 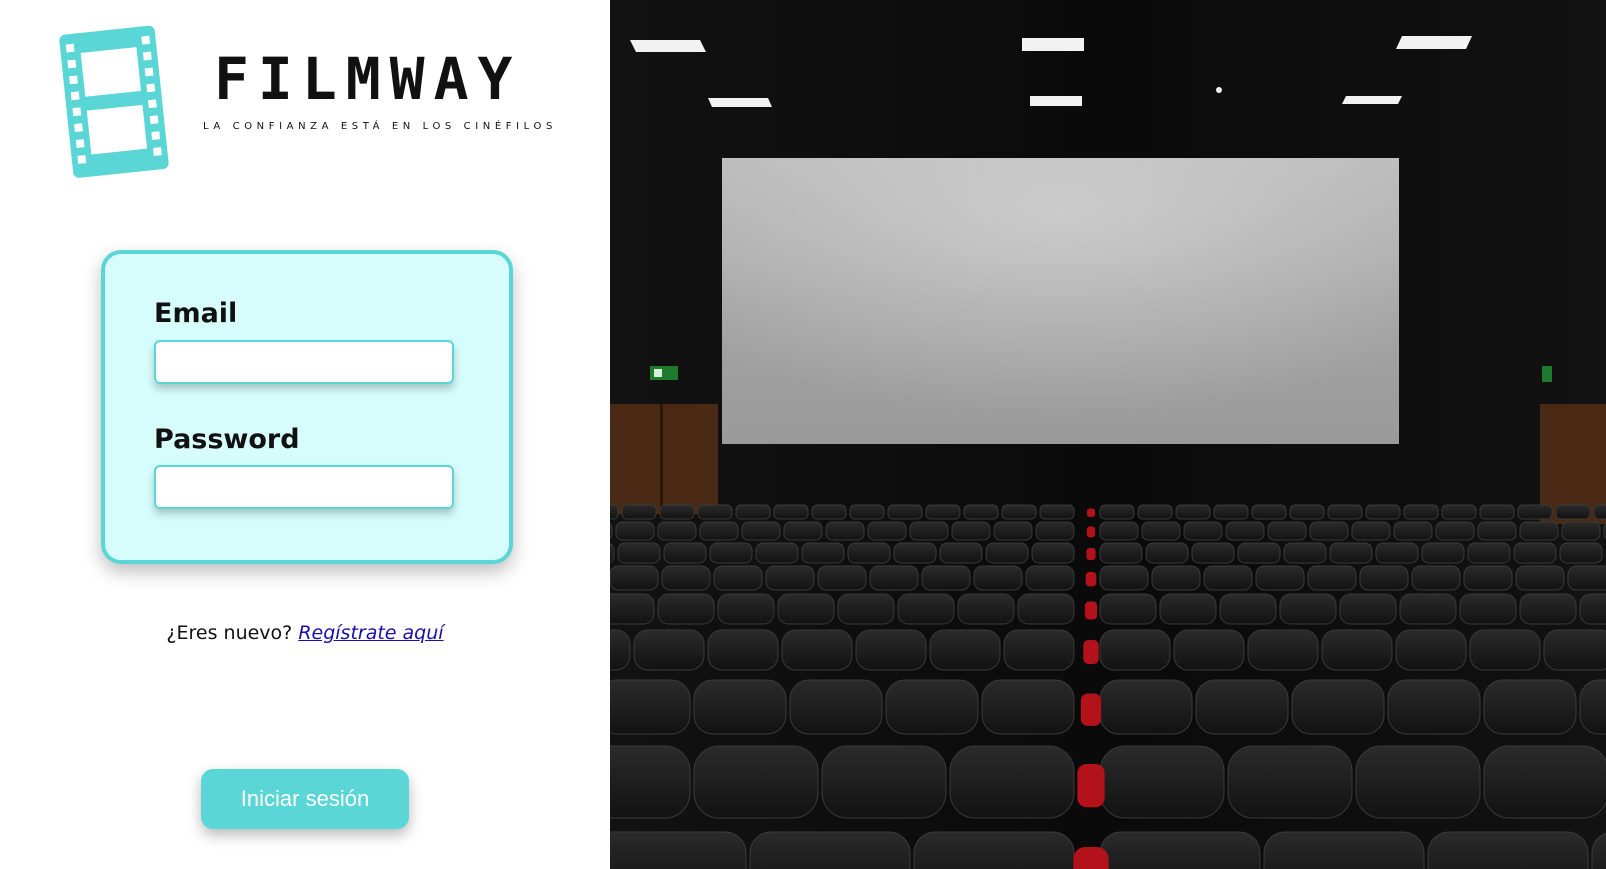 What do you see at coordinates (196, 313) in the screenshot?
I see `email-label: Email` at bounding box center [196, 313].